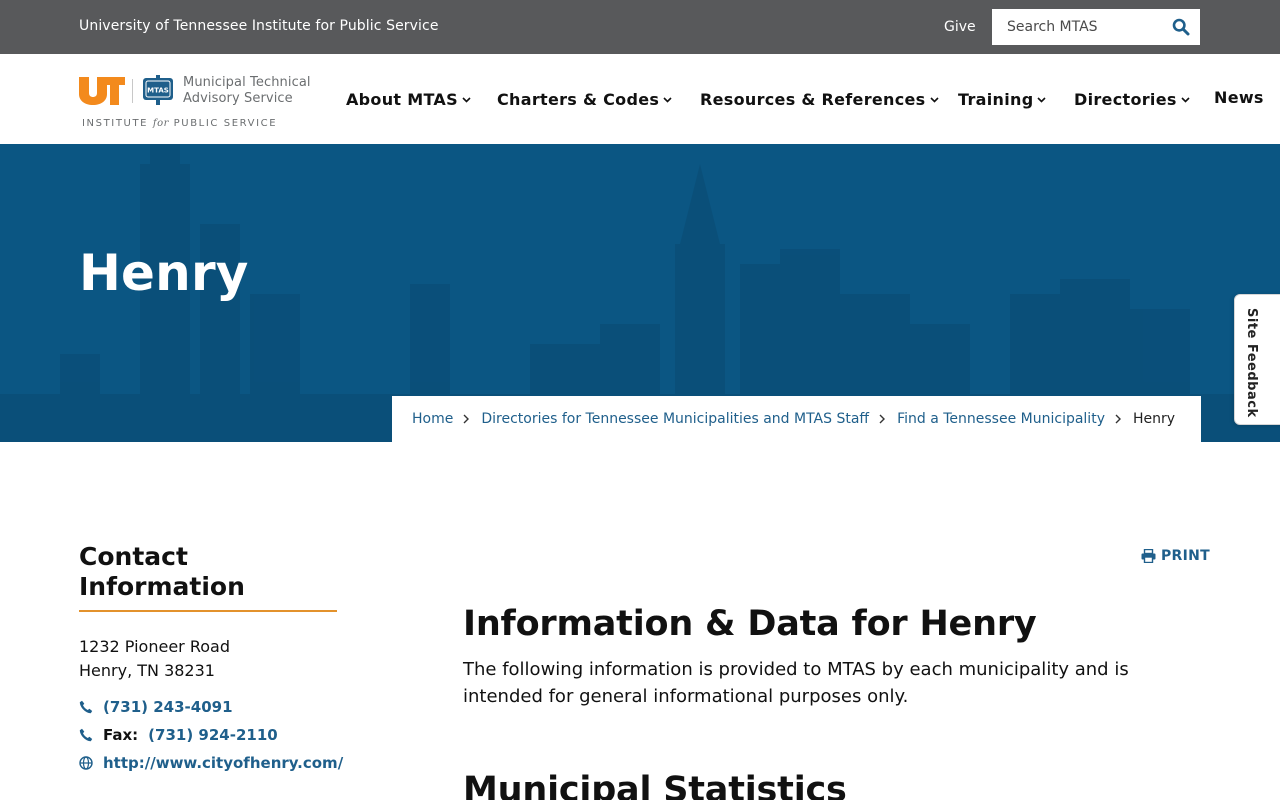 The height and width of the screenshot is (800, 1280). What do you see at coordinates (1154, 419) in the screenshot?
I see `breadcrumb-current: Henry` at bounding box center [1154, 419].